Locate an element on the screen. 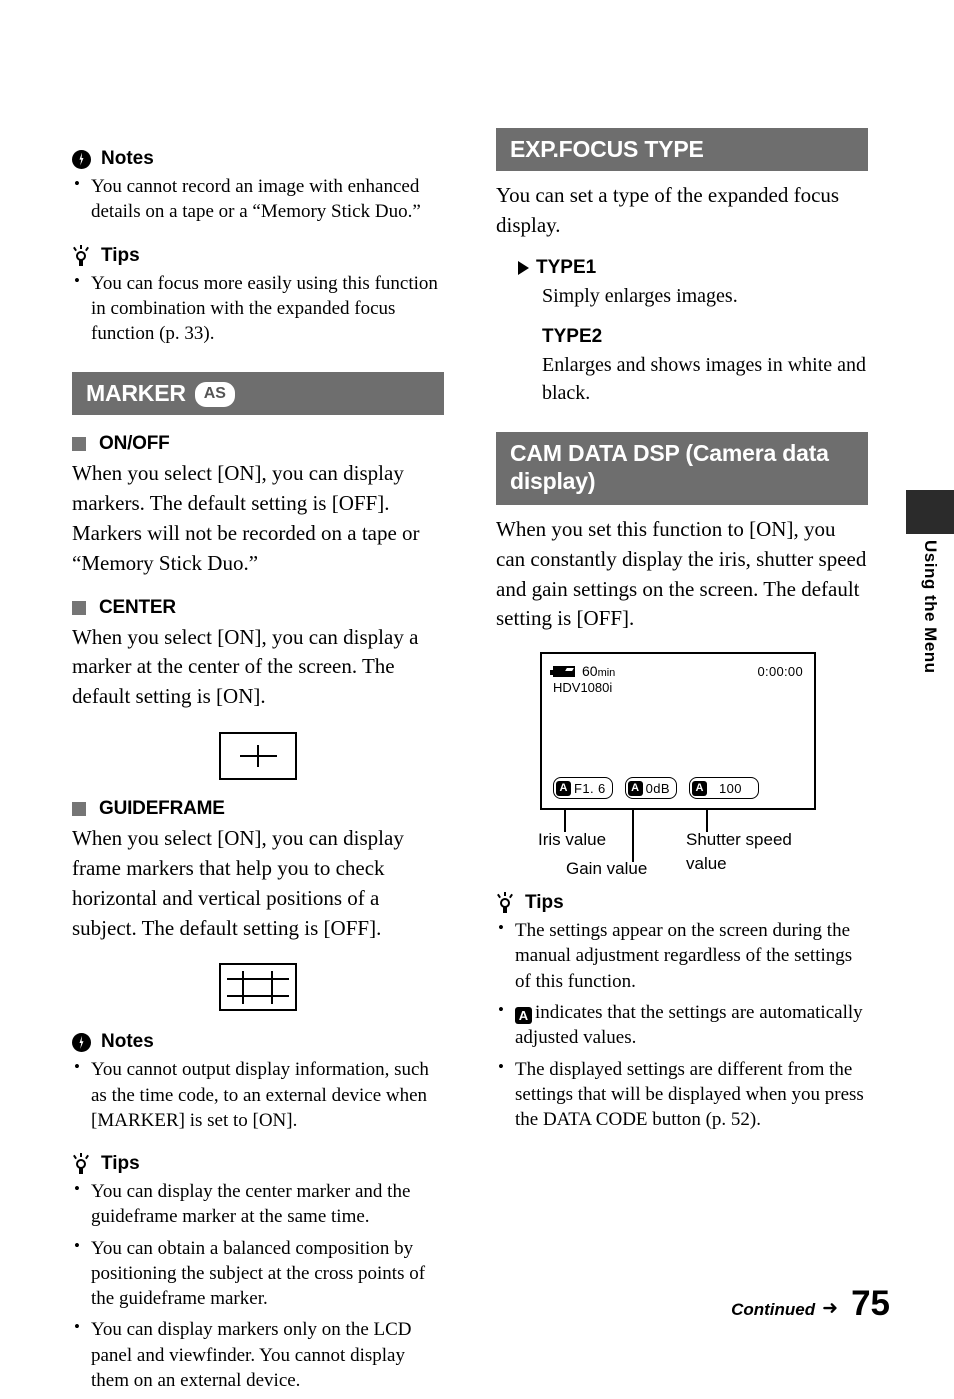  section-header-cam-data-dsp: CAM DATA DSP (Camera data display) is located at coordinates (682, 468).